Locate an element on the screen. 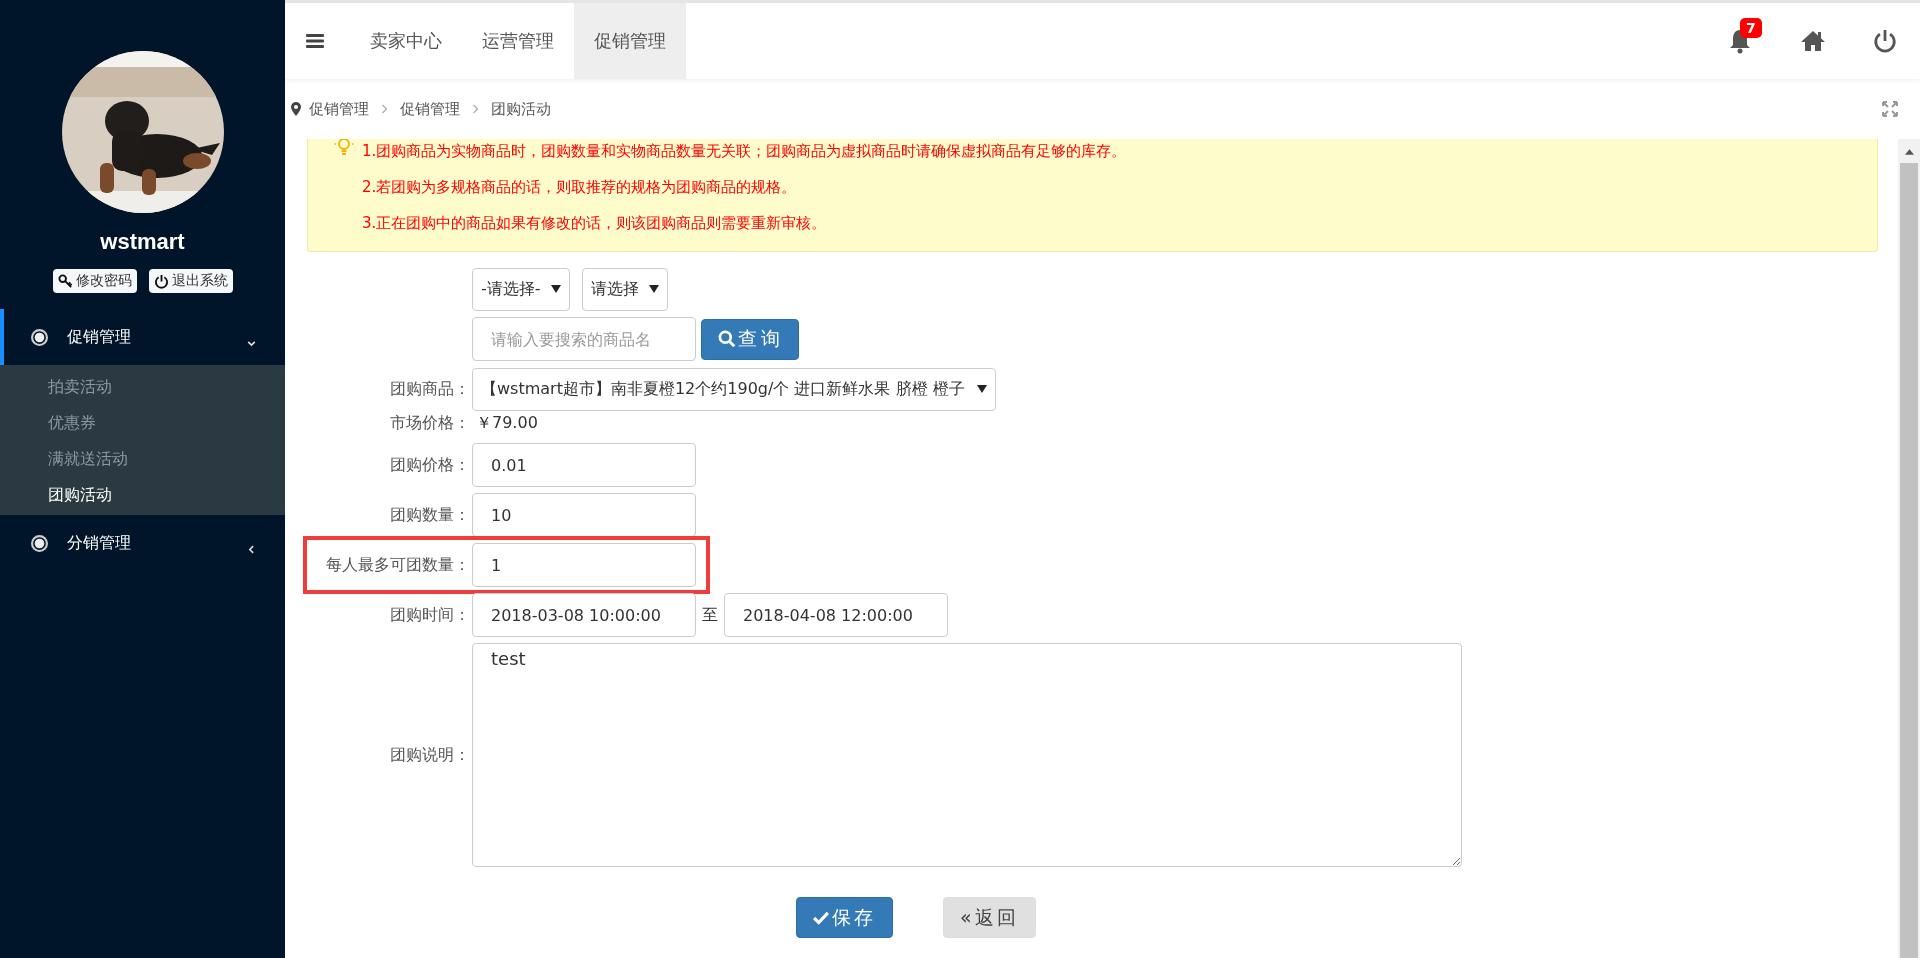 The image size is (1920, 958). menu-icon is located at coordinates (315, 41).